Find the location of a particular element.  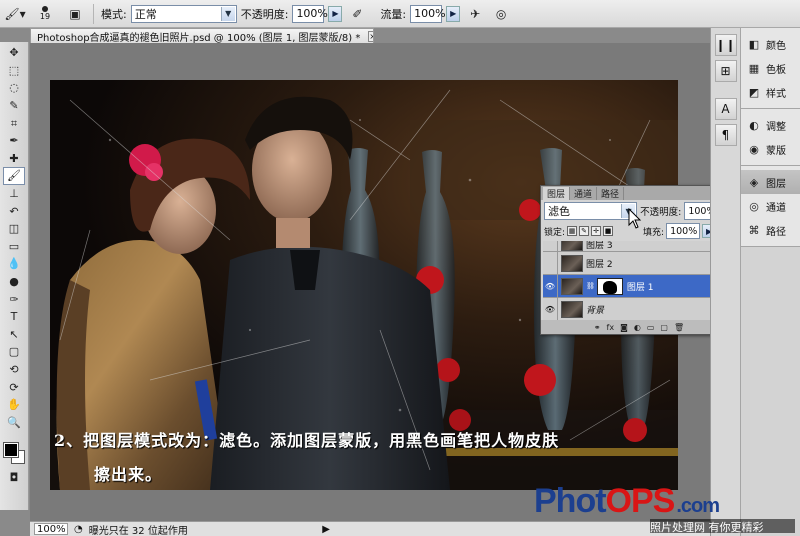

blend-mode-select: 滤色 ▼ is located at coordinates (591, 211).